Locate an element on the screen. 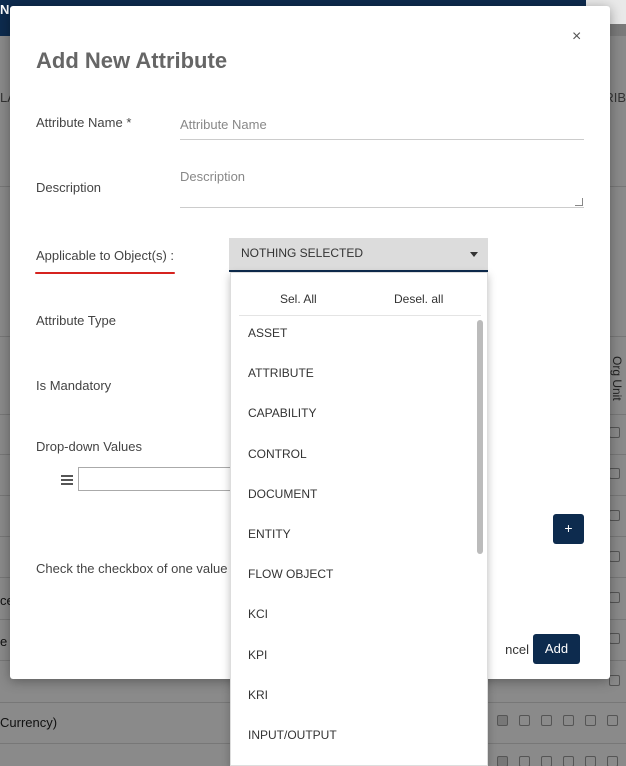  option-kpi: KPI is located at coordinates (351, 655).